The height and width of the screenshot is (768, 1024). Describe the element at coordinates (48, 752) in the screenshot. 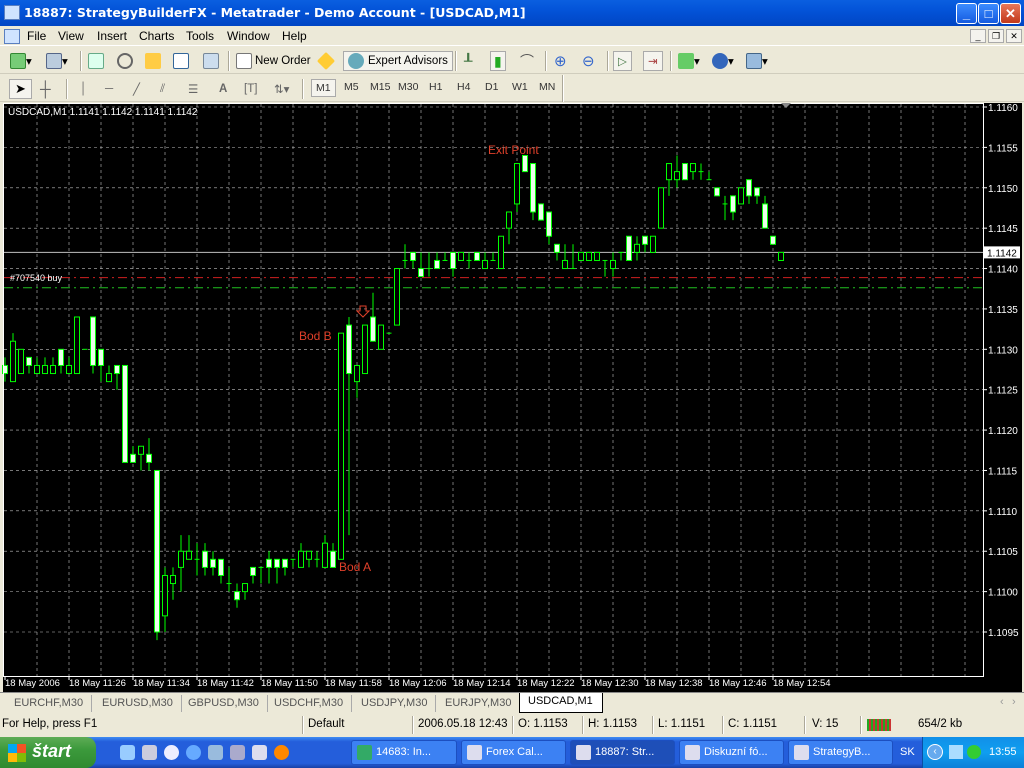

I see `start-button: štart` at that location.